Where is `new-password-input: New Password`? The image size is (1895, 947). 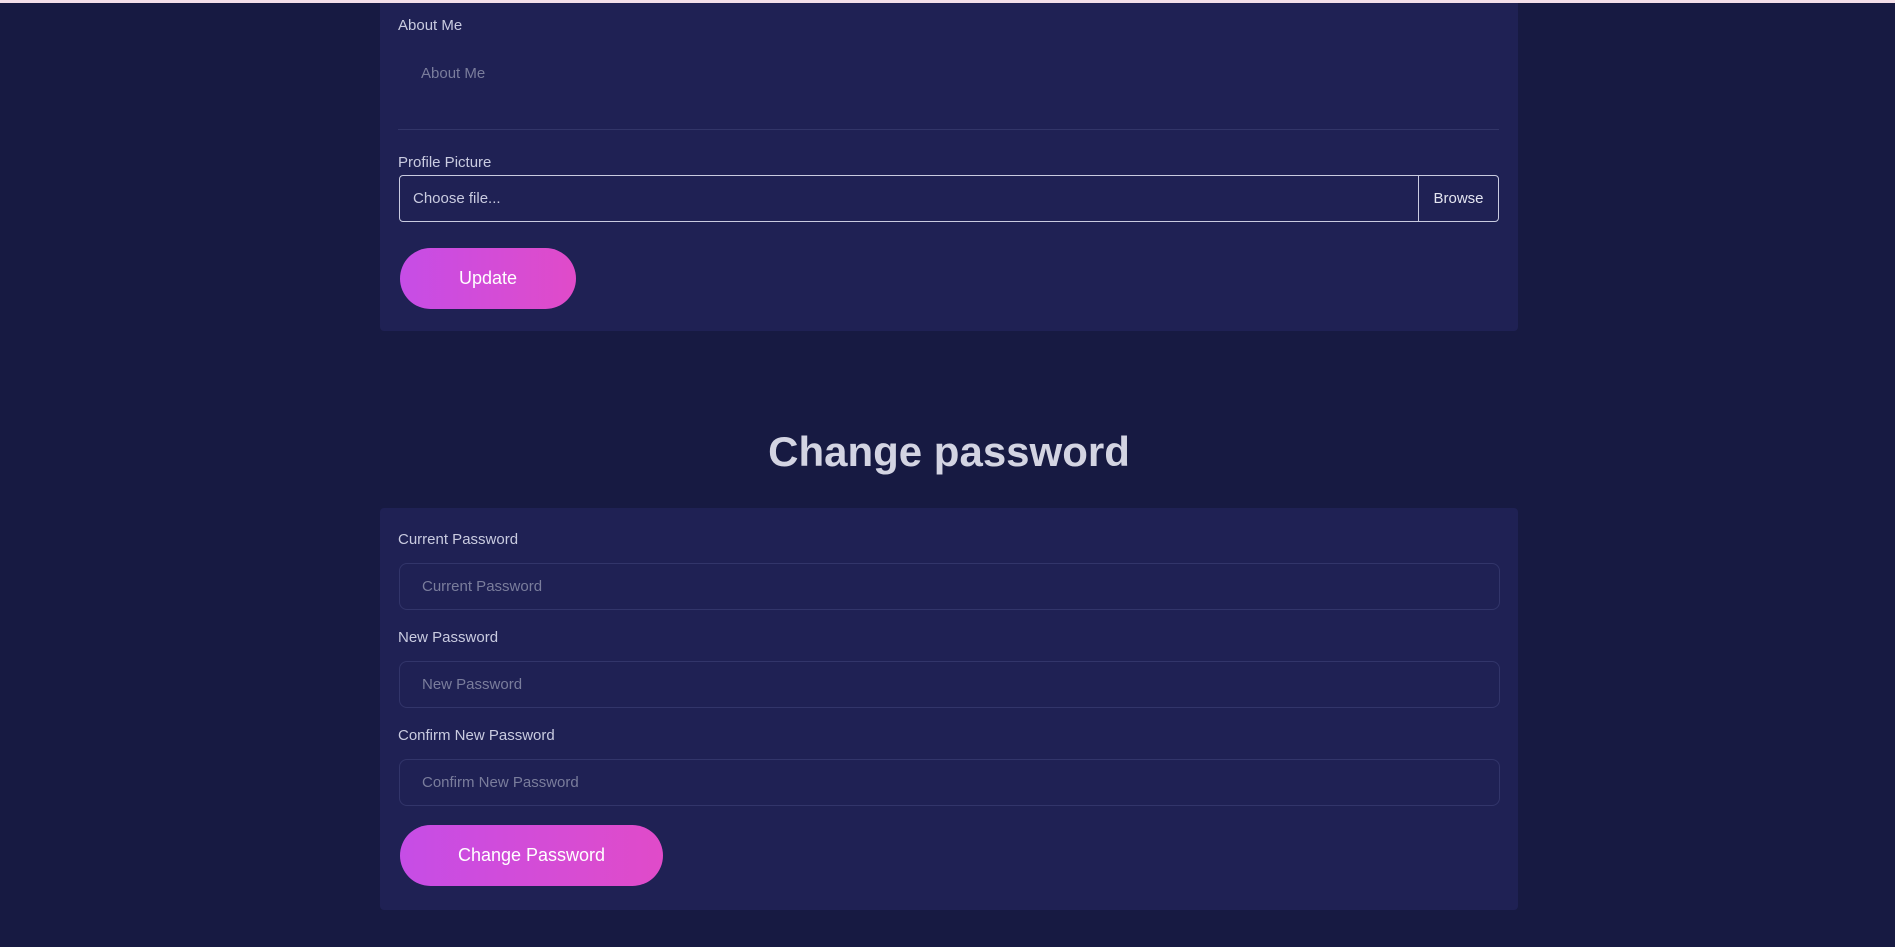 new-password-input: New Password is located at coordinates (949, 684).